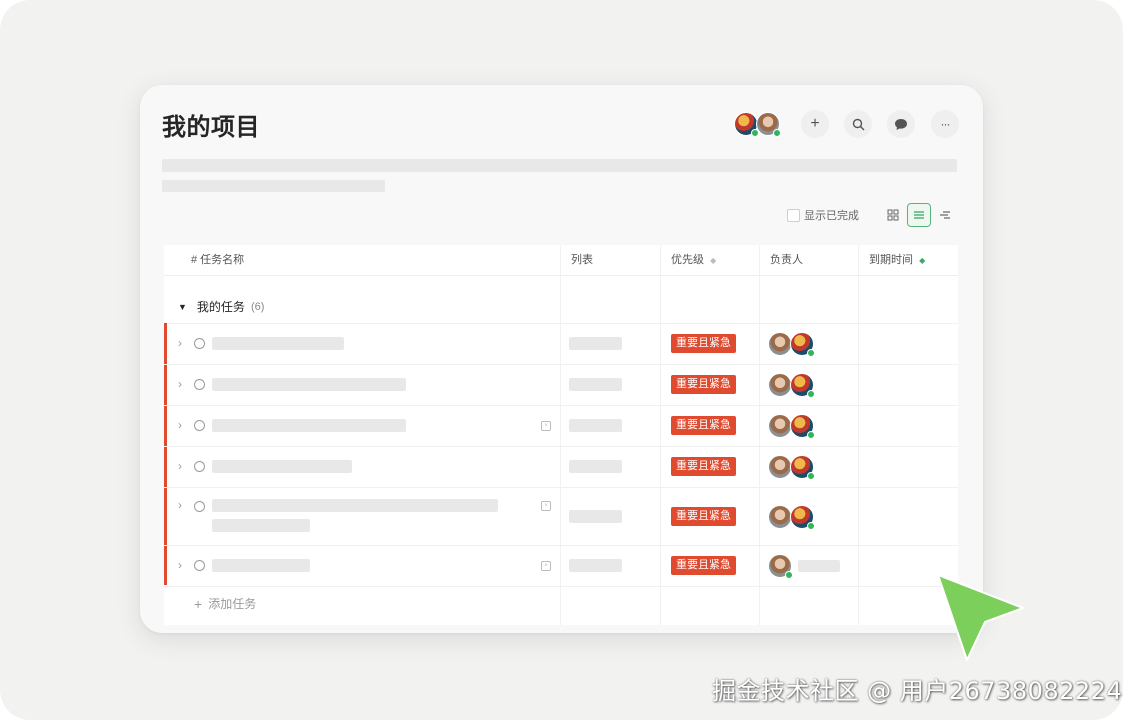  I want to click on group-label: ▼ 我的任务 (6), so click(221, 306).